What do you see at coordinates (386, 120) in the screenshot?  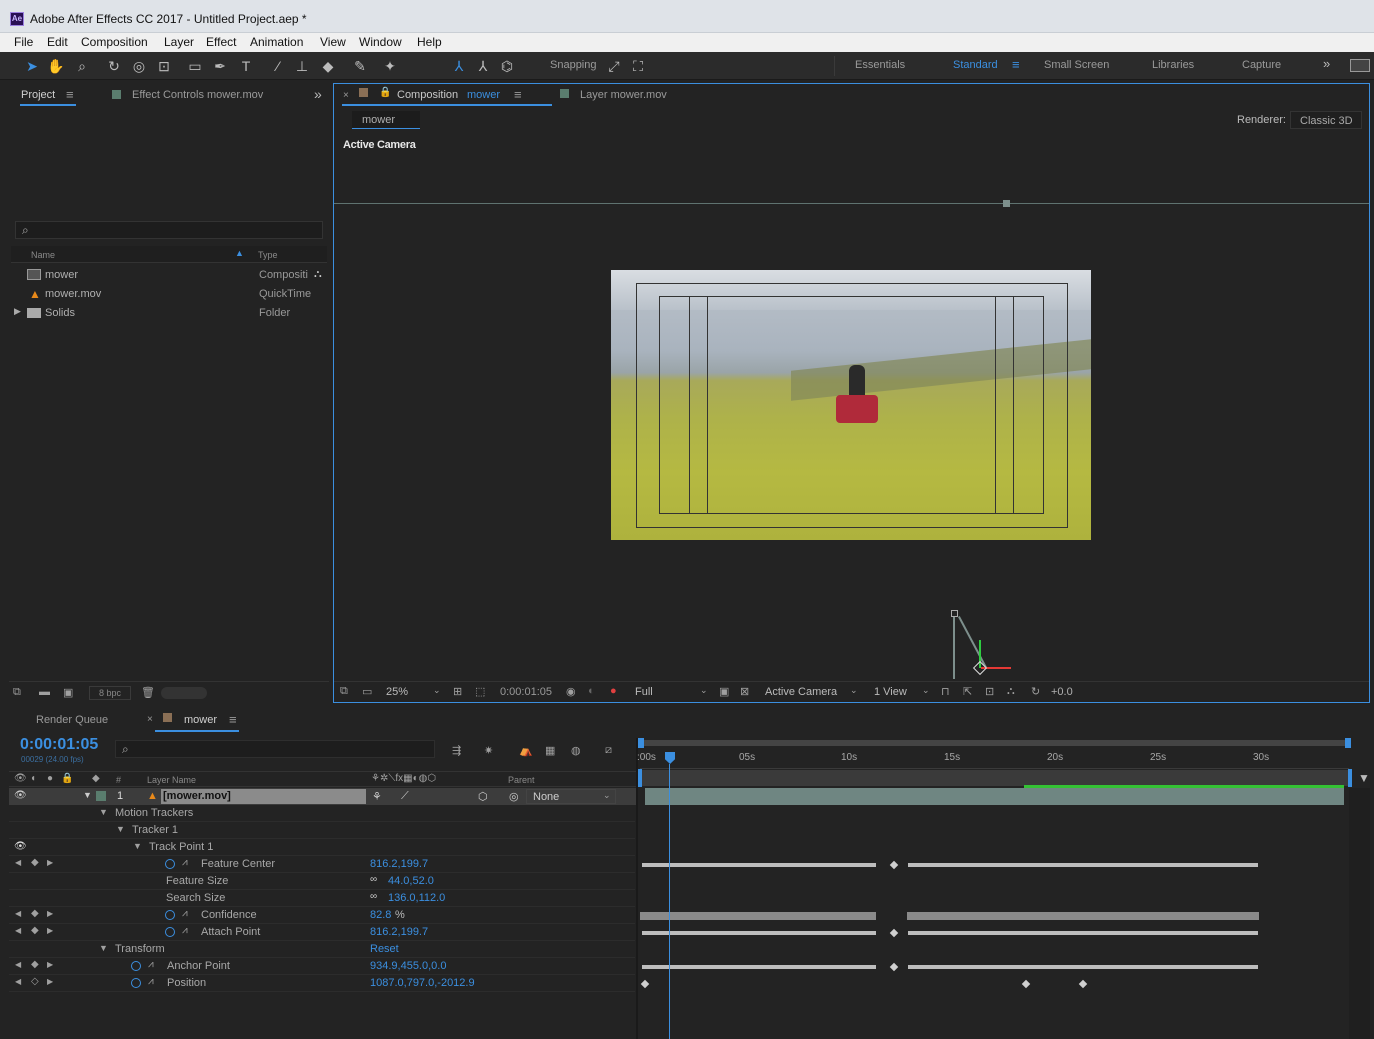 I see `breadcrumb: mower` at bounding box center [386, 120].